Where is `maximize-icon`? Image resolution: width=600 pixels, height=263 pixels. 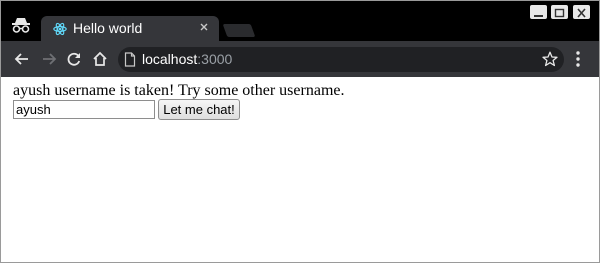 maximize-icon is located at coordinates (559, 13).